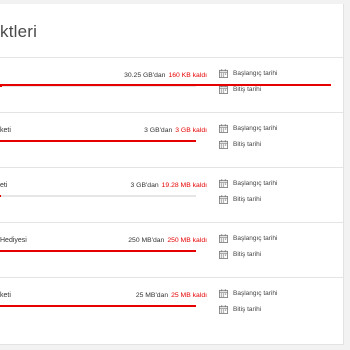  What do you see at coordinates (165, 85) in the screenshot?
I see `highlight-line` at bounding box center [165, 85].